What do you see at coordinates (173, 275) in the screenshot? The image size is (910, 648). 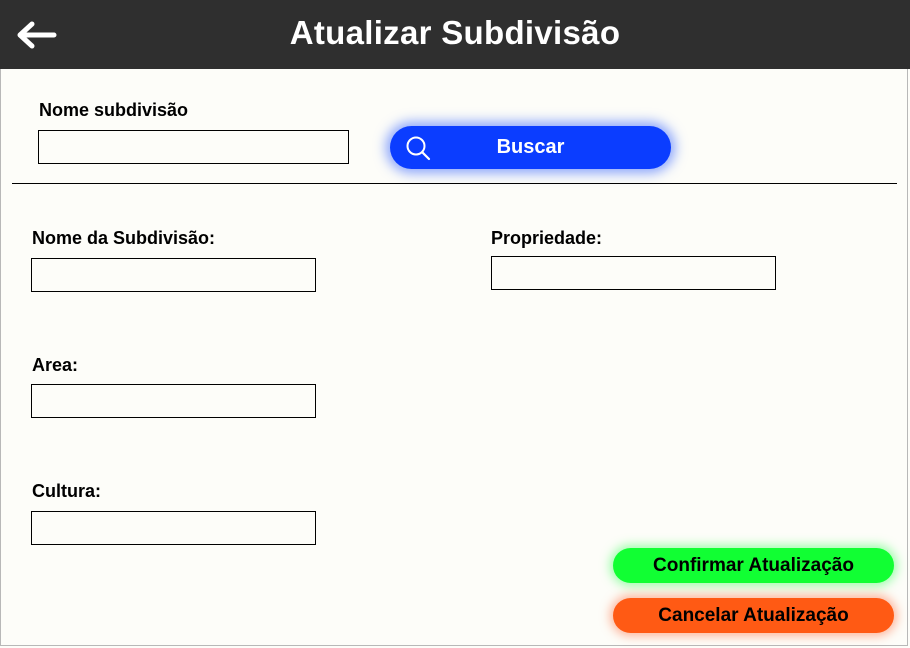 I see `nome-subdivisao-field` at bounding box center [173, 275].